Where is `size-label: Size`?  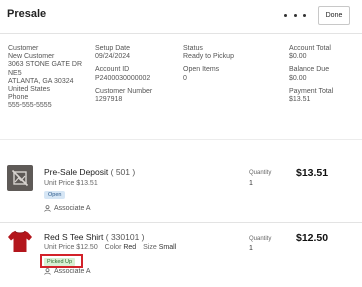 size-label: Size is located at coordinates (150, 247).